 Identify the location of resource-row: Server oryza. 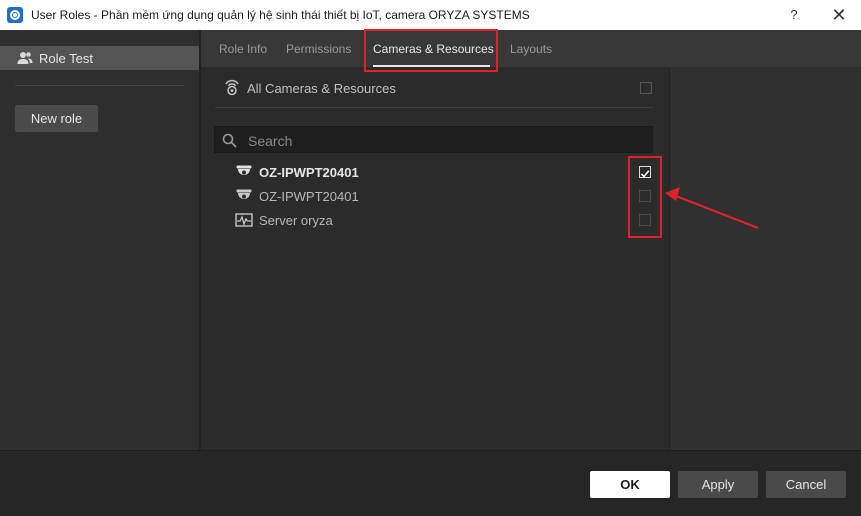
(445, 220).